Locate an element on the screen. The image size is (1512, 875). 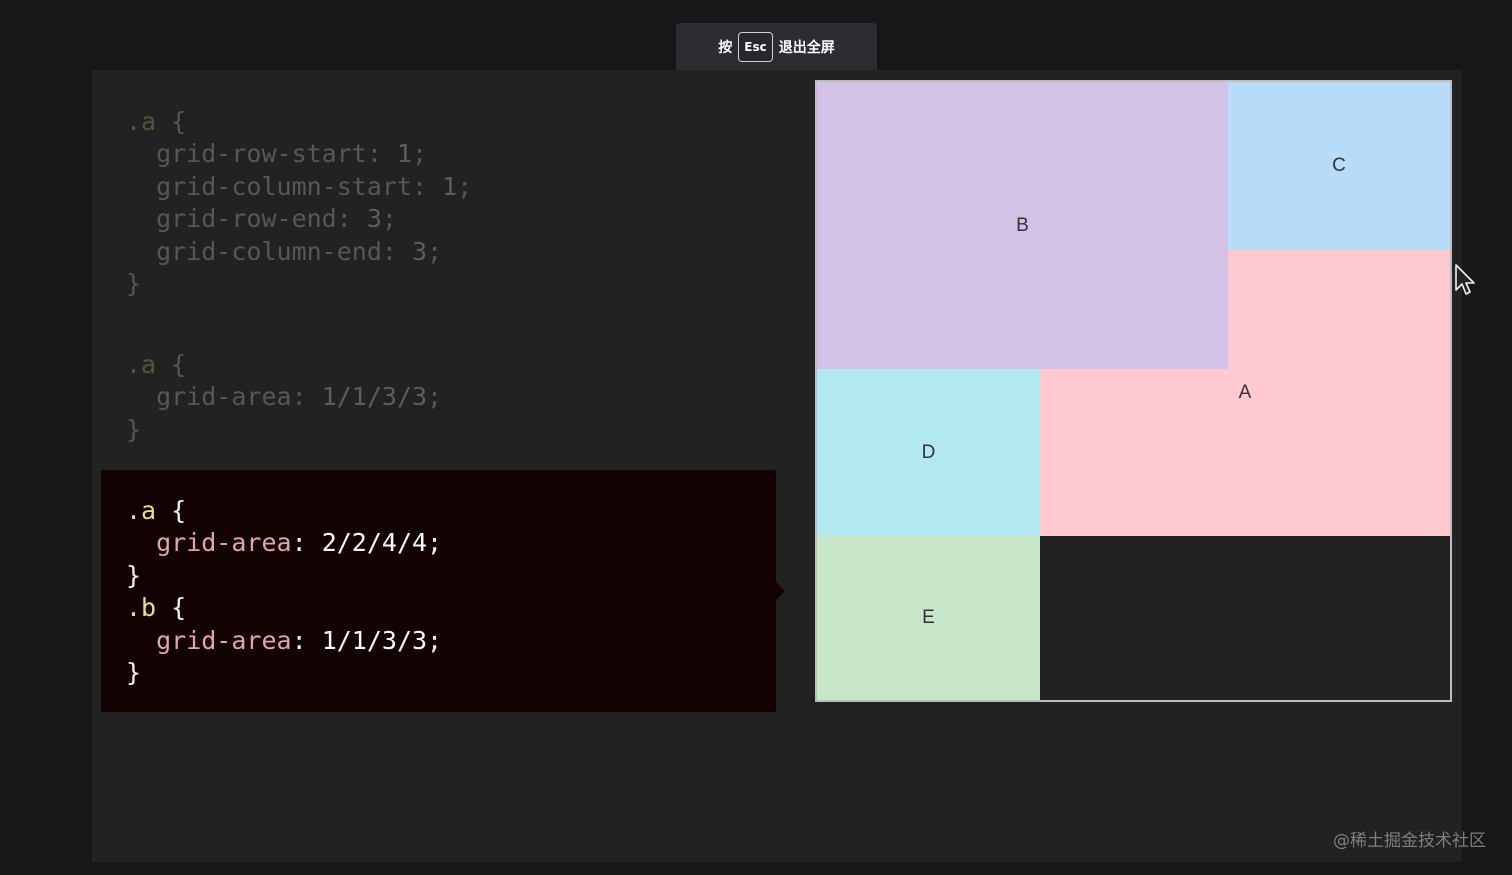
grid-item-d: D is located at coordinates (928, 452).